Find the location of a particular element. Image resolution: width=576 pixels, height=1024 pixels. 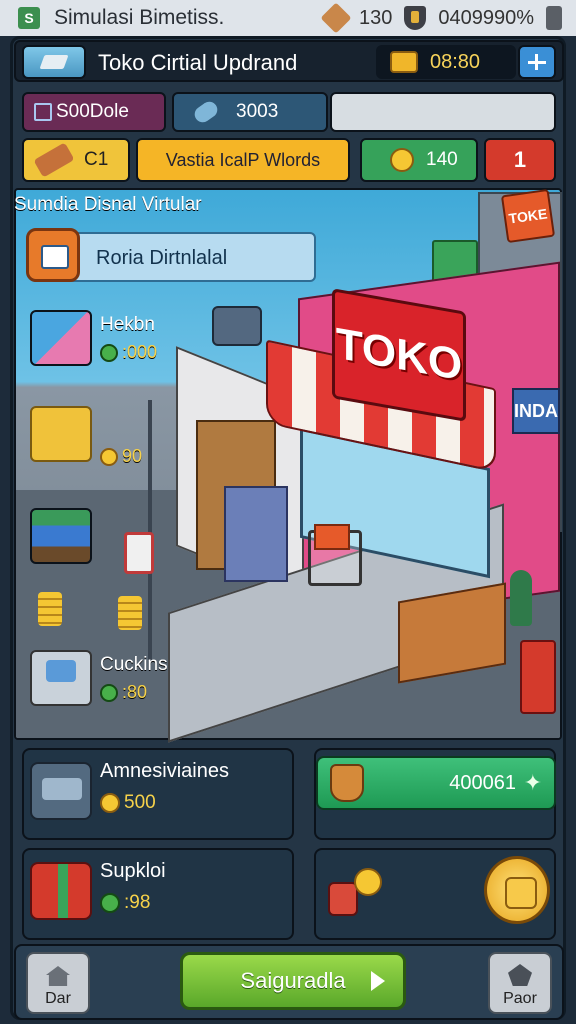

buy-card: 400061 ✦ is located at coordinates (435, 794).